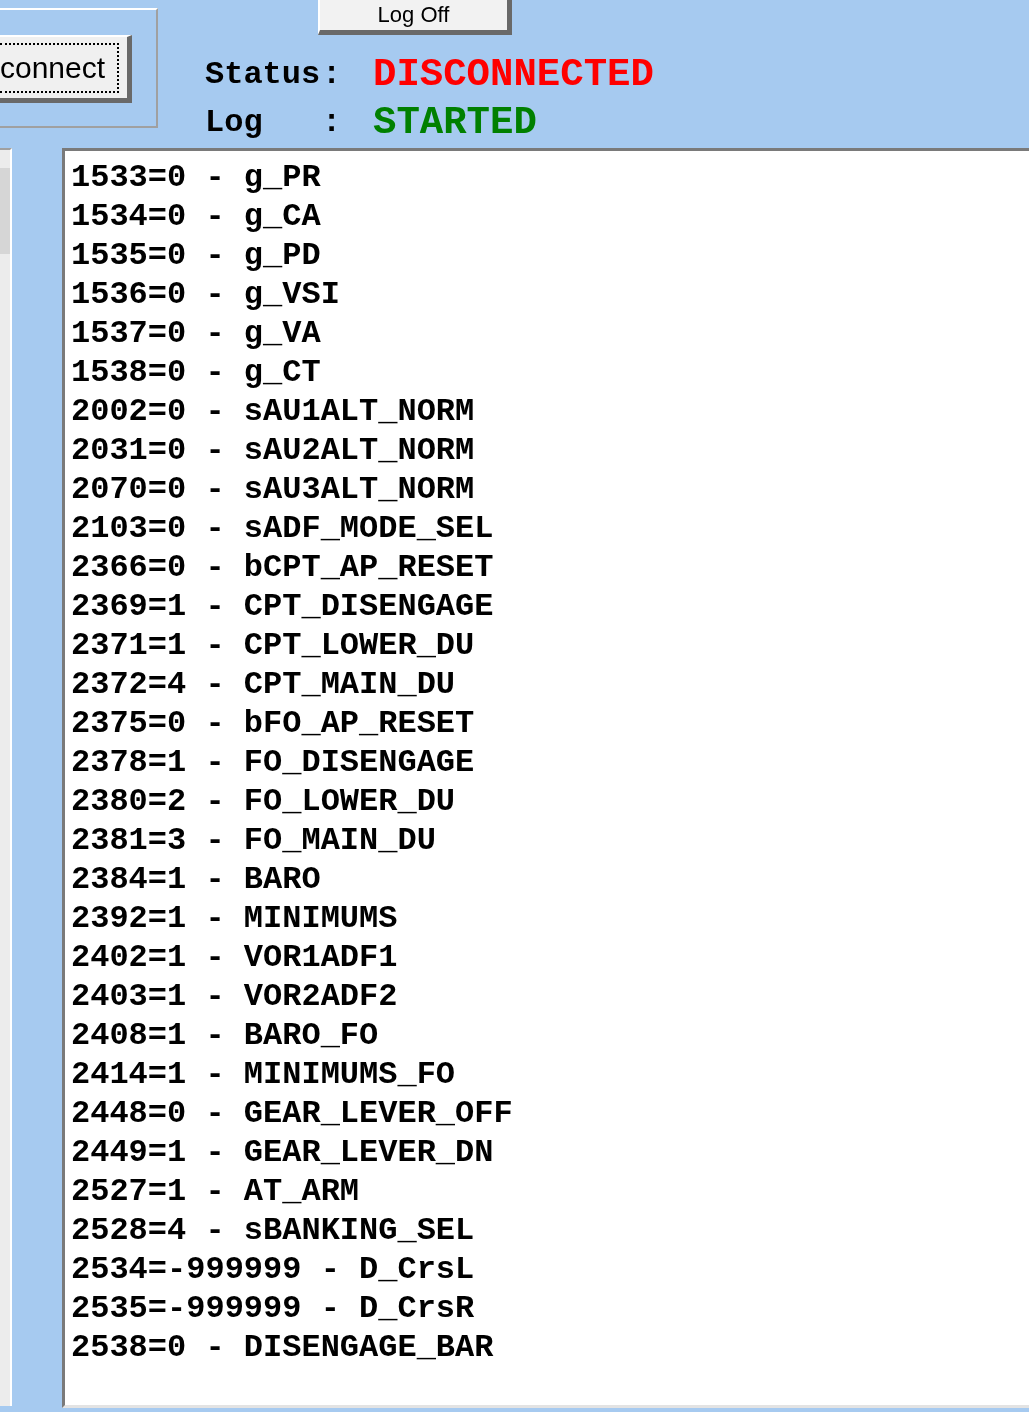 The image size is (1029, 1412). Describe the element at coordinates (513, 75) in the screenshot. I see `status-value: DISCONNECTED` at that location.